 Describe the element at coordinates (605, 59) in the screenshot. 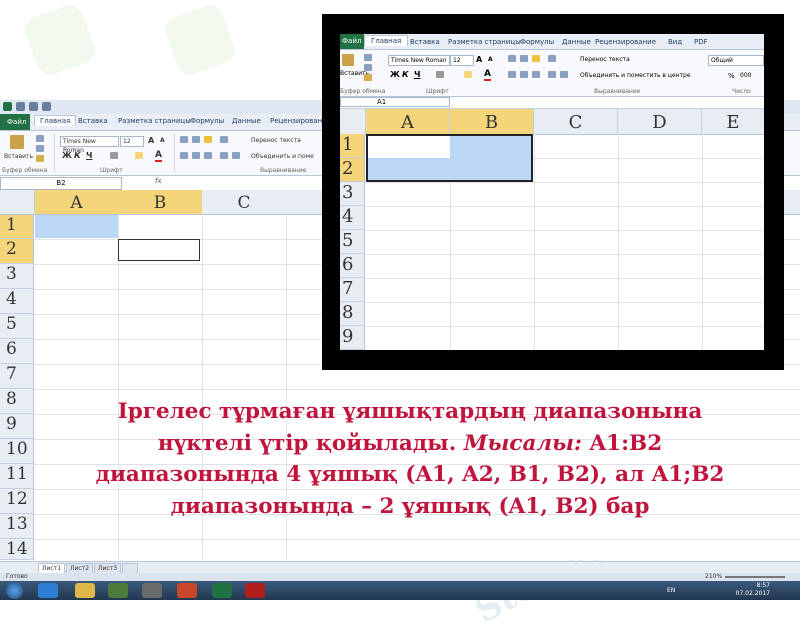

I see `wrap-text-button: Перенос текста` at that location.